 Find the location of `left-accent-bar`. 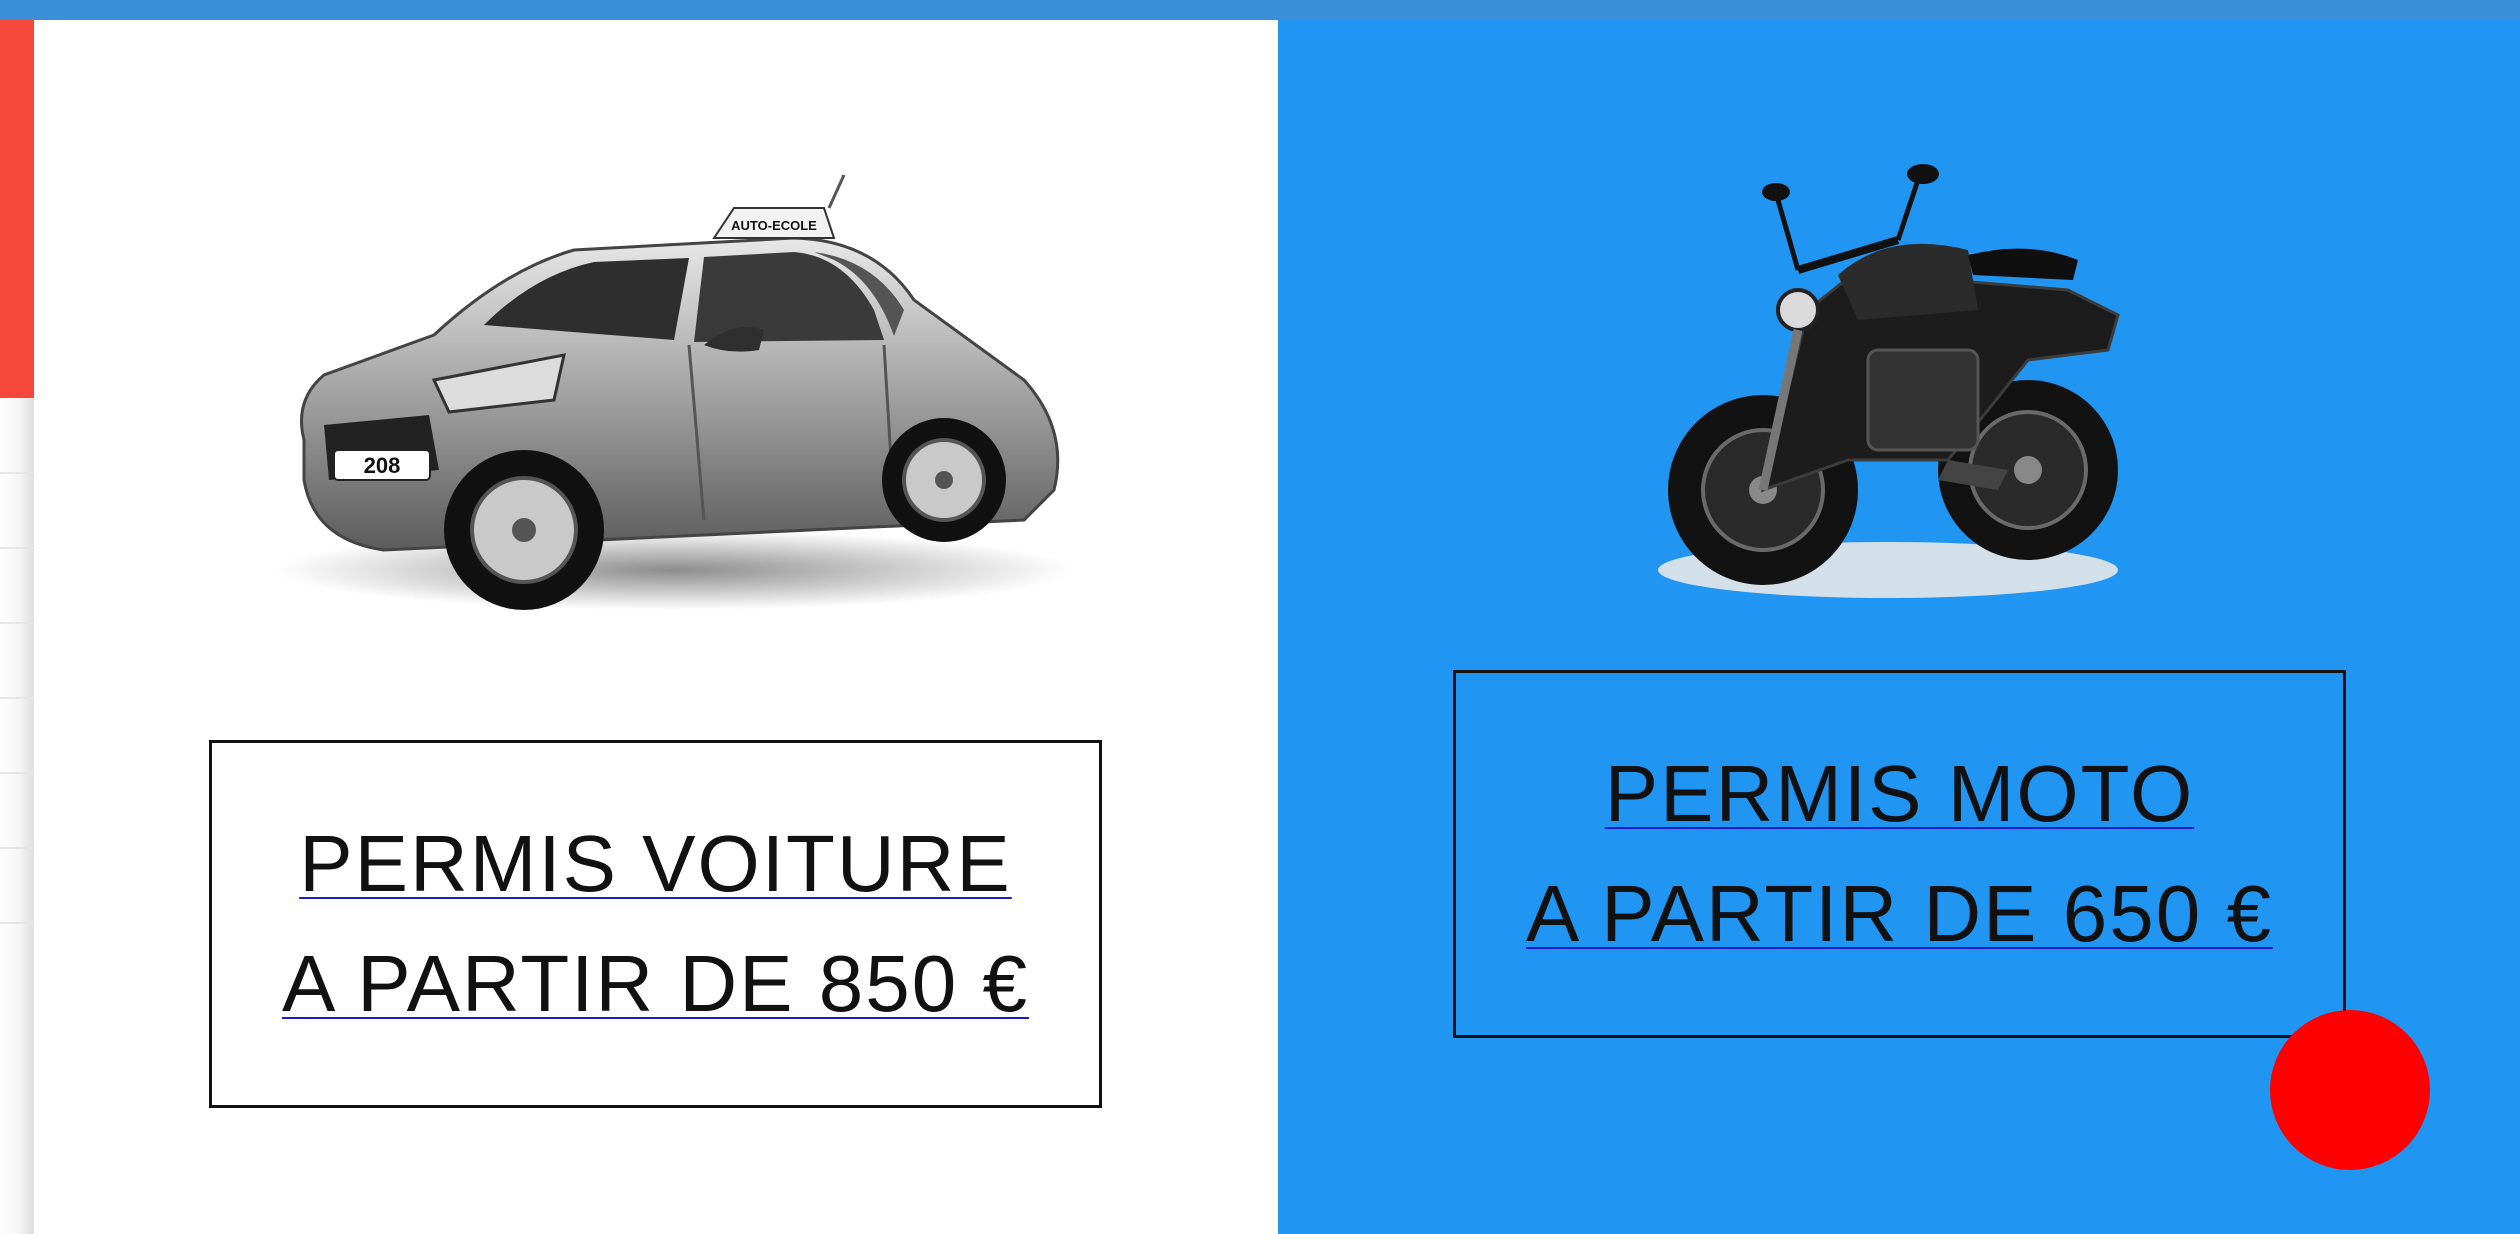

left-accent-bar is located at coordinates (17, 209).